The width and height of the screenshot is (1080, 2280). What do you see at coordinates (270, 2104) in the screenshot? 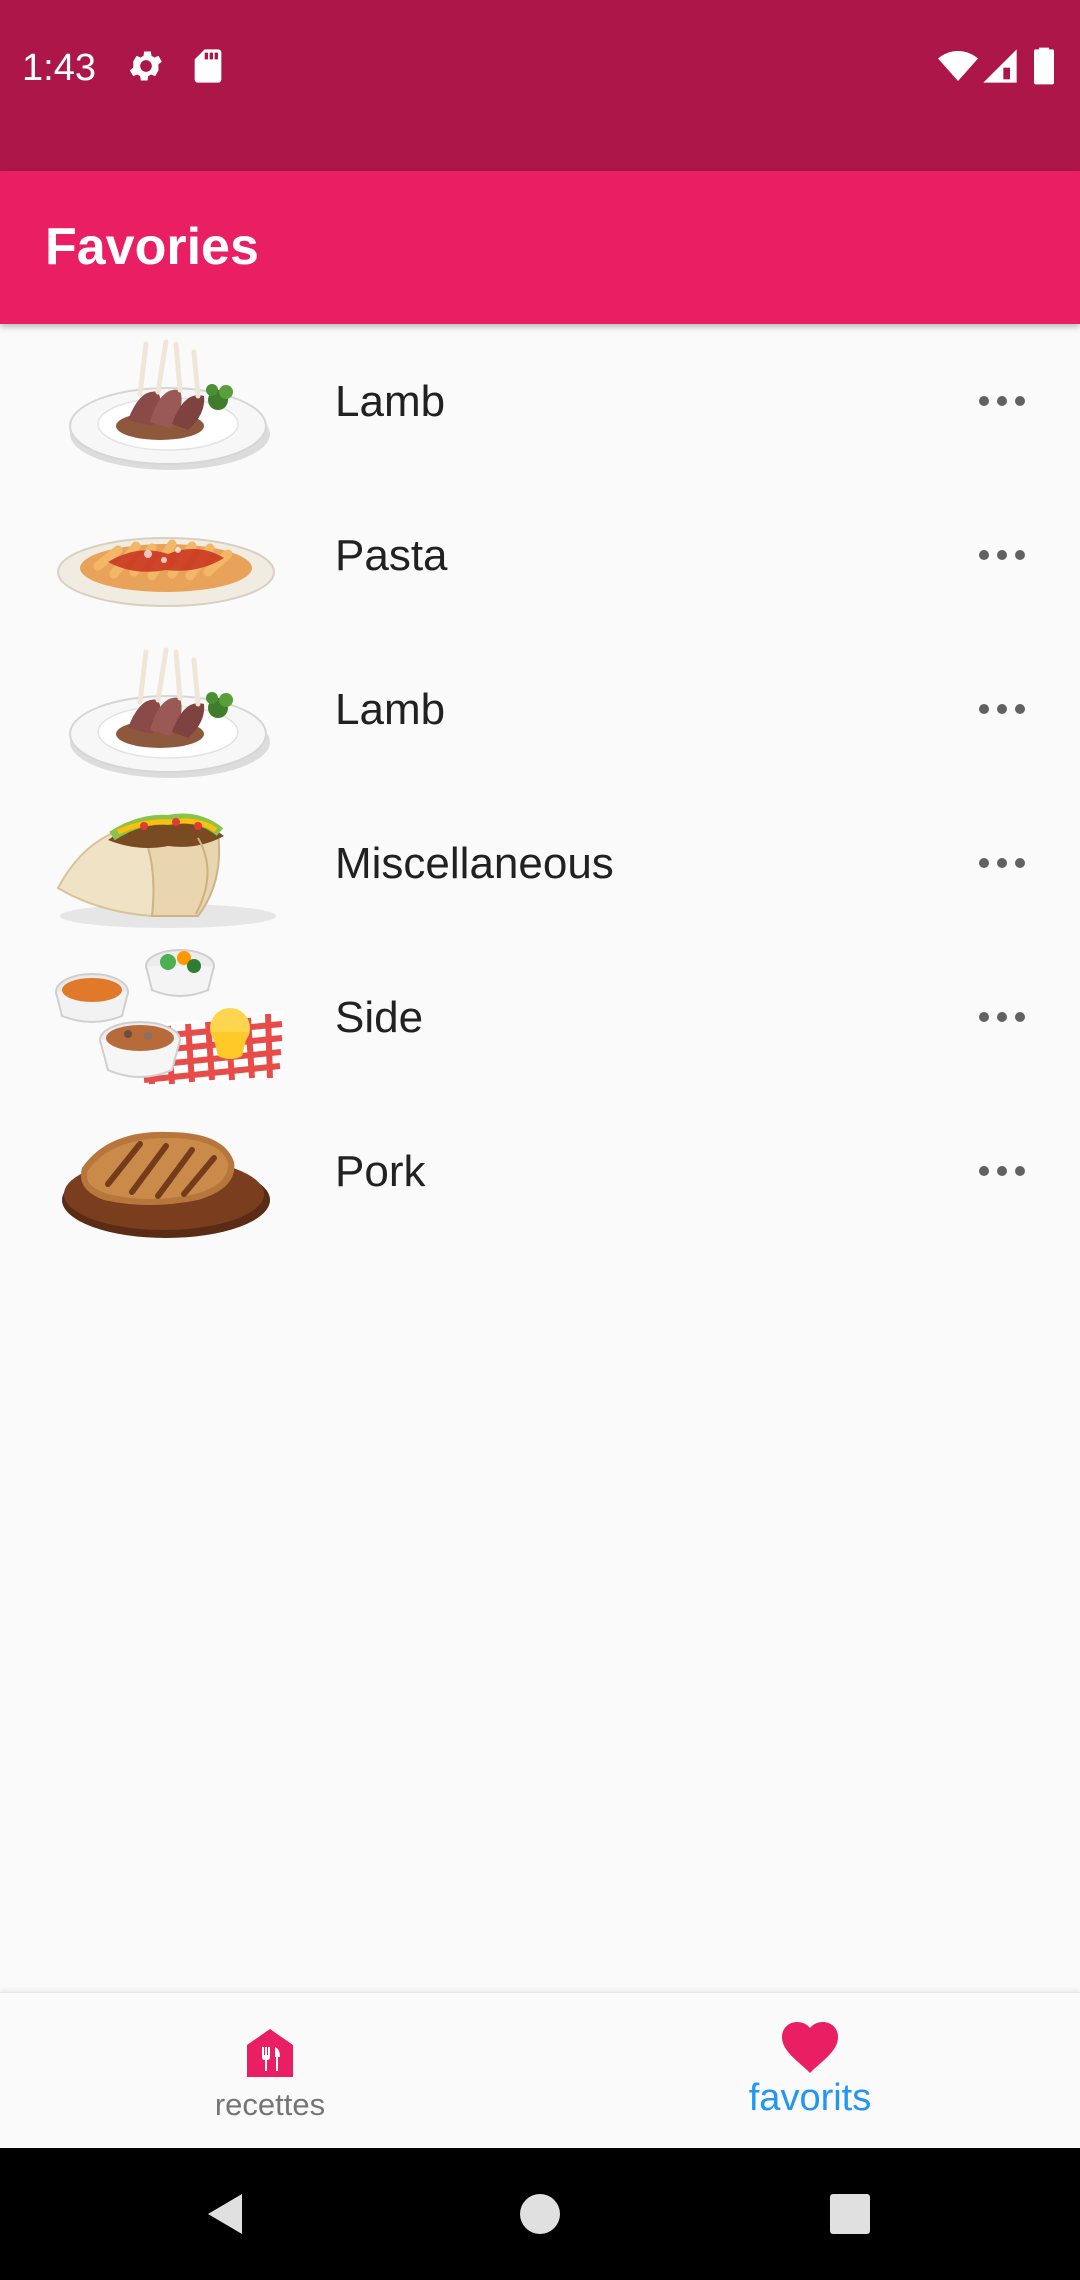
I see `nav-label-recettes: recettes` at bounding box center [270, 2104].